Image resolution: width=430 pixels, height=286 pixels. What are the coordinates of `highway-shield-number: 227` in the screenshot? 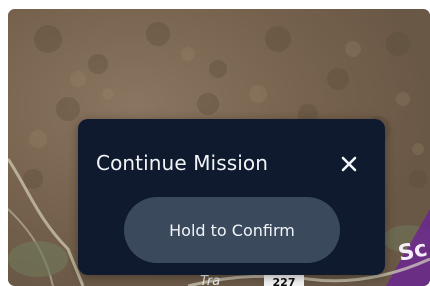 It's located at (284, 281).